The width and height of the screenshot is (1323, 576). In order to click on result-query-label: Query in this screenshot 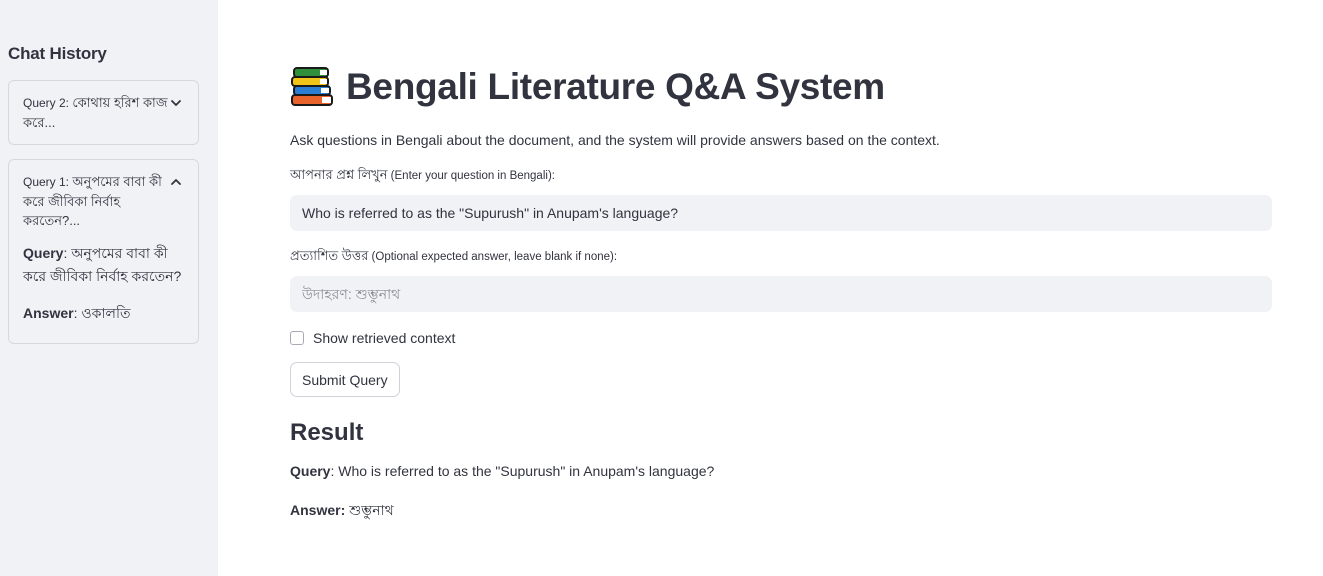, I will do `click(310, 471)`.